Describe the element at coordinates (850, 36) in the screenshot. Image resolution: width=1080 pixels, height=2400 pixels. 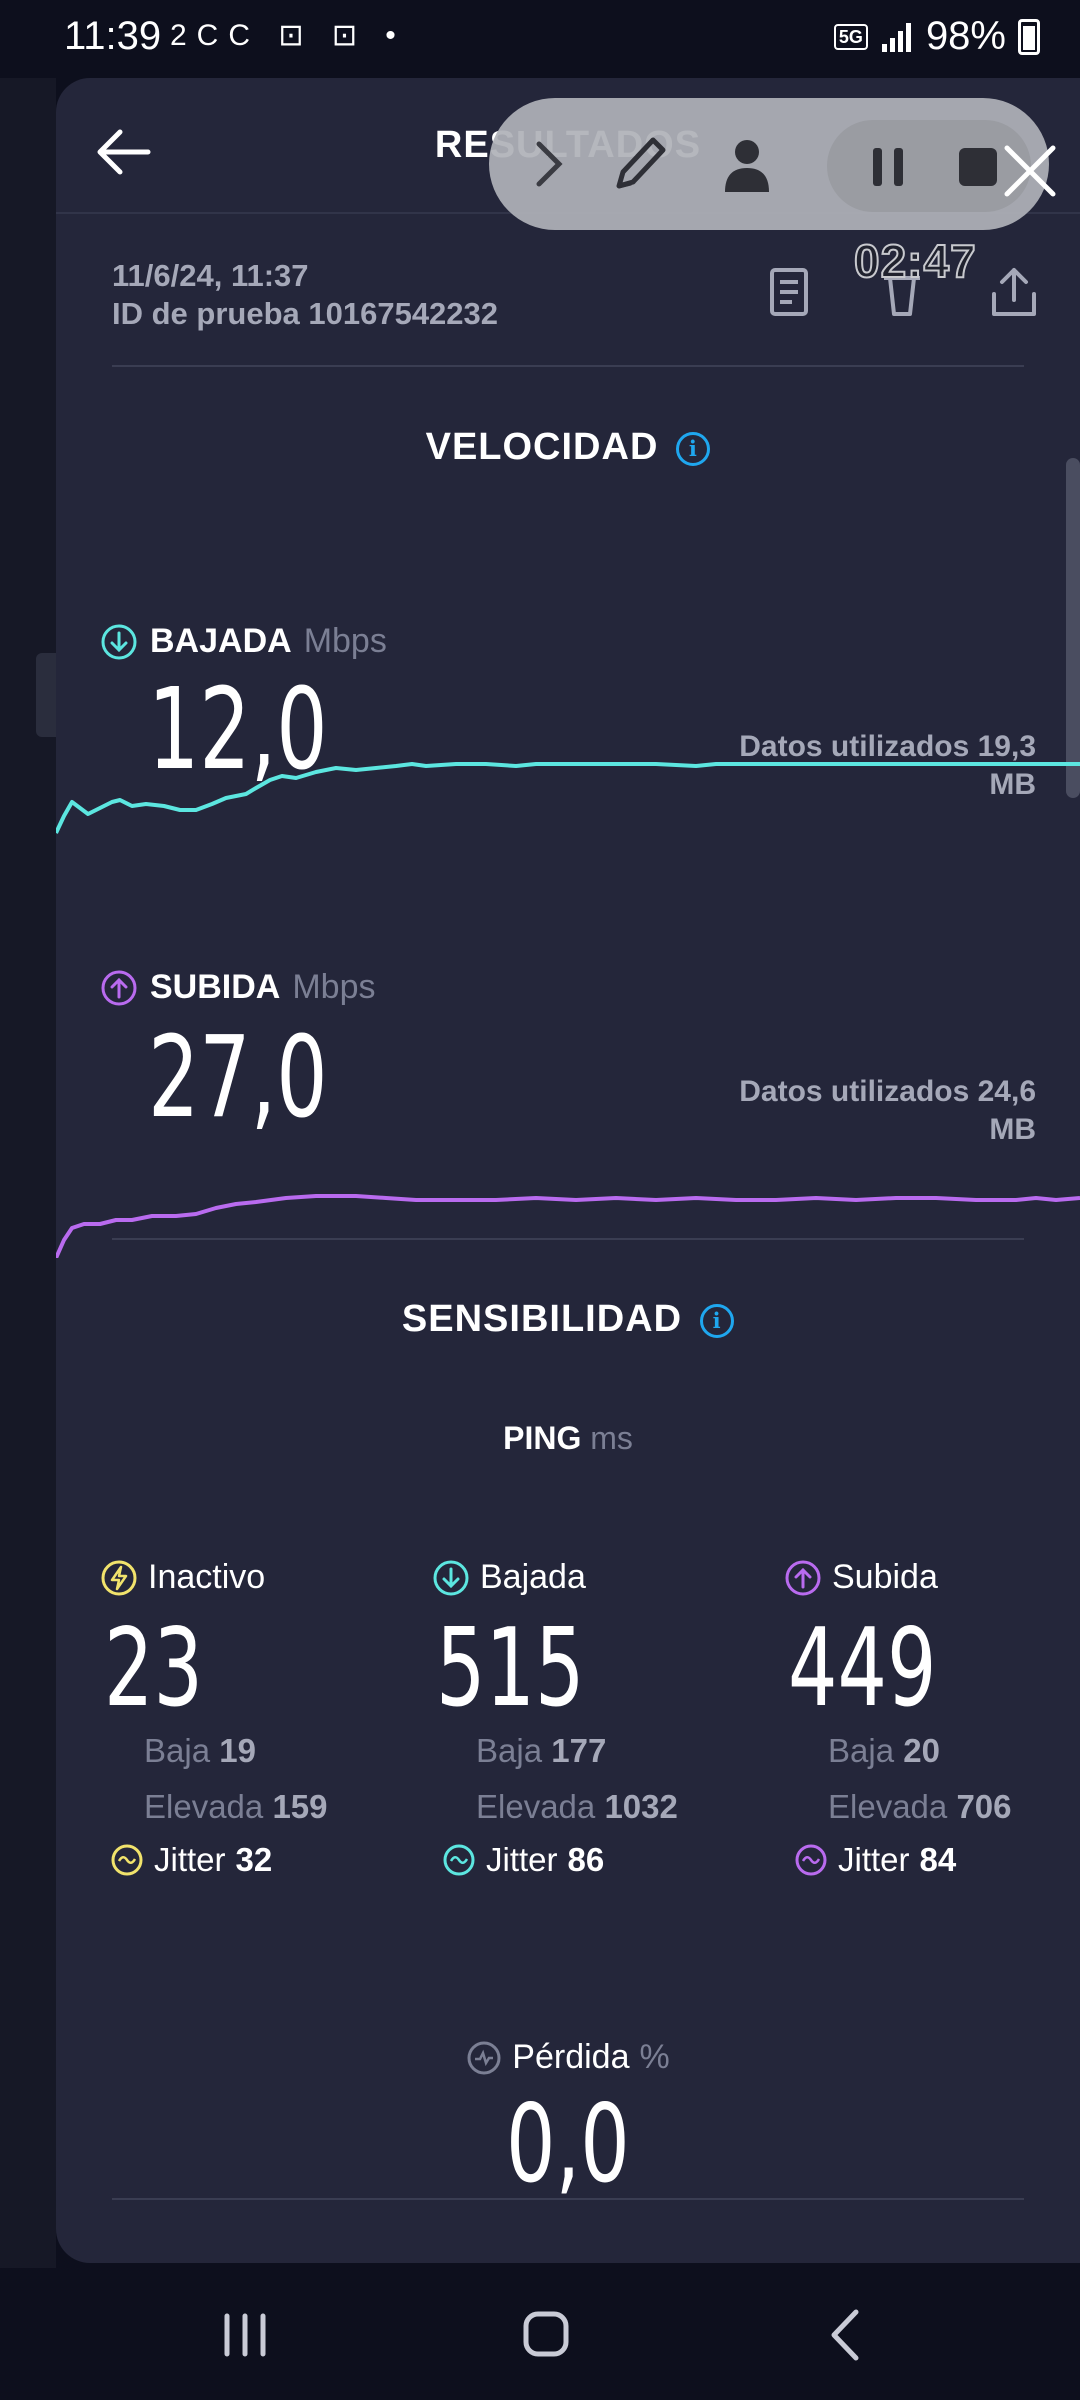
I see `network-5g-icon: 5G` at that location.